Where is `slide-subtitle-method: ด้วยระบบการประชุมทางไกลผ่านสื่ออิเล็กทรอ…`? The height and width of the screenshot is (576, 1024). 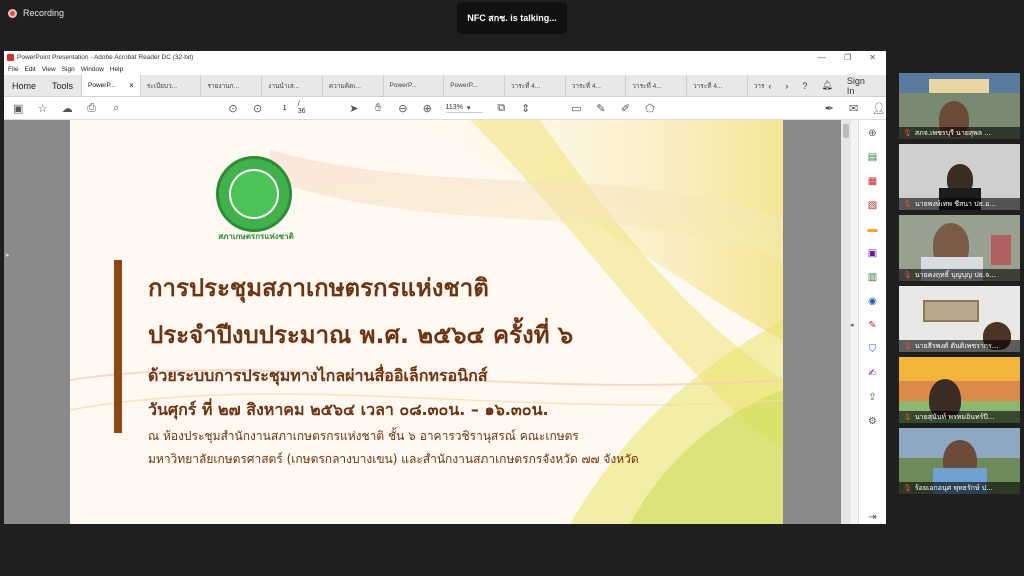
slide-subtitle-method: ด้วยระบบการประชุมทางไกลผ่านสื่ออิเล็กทรอ… is located at coordinates (318, 375).